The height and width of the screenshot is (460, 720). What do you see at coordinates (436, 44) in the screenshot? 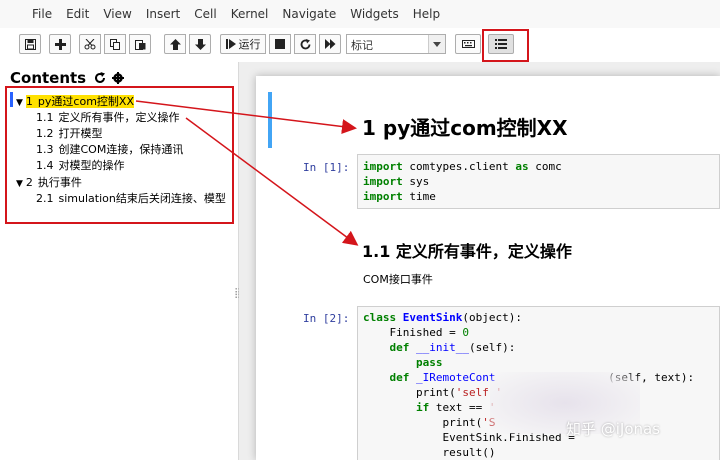
I see `chevron-down-icon` at bounding box center [436, 44].